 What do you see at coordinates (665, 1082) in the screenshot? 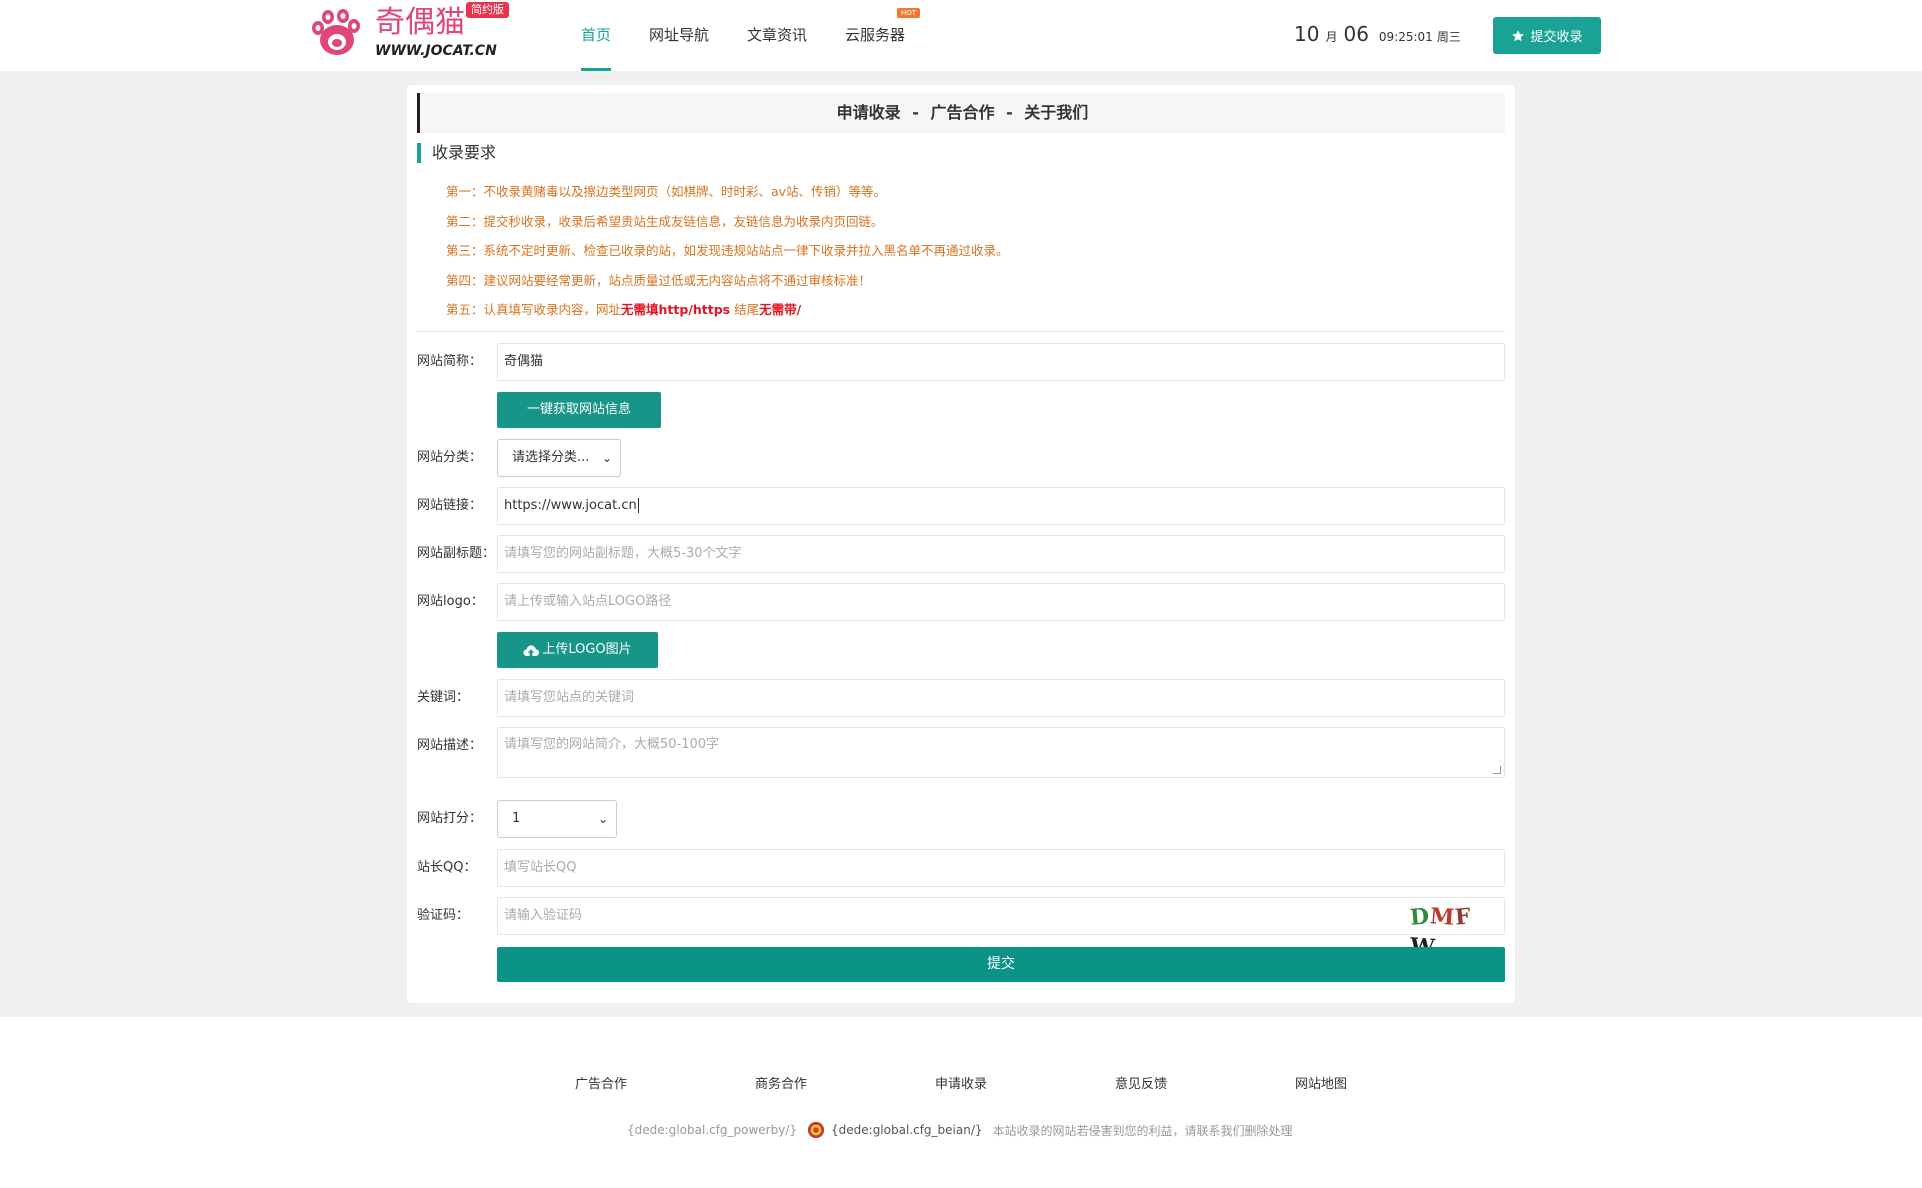
I see `footer-link-ads: 广告合作` at bounding box center [665, 1082].